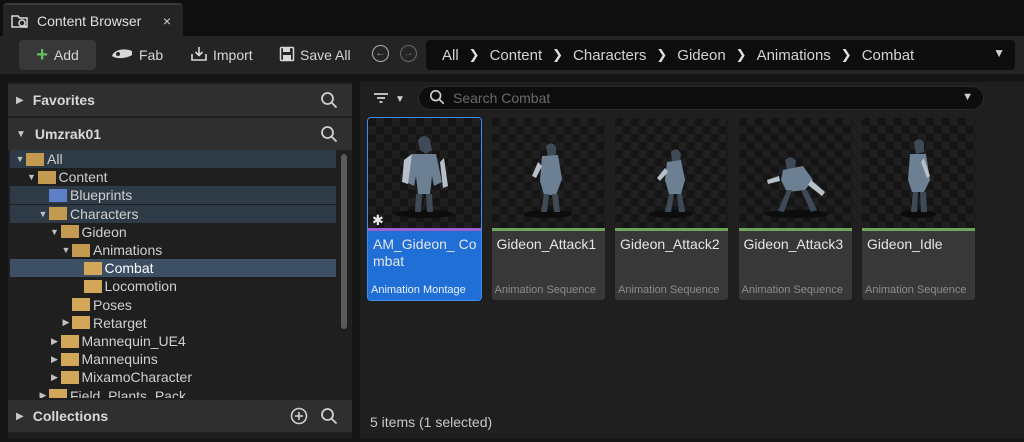 This screenshot has width=1024, height=442. I want to click on fab-button: Fab, so click(136, 55).